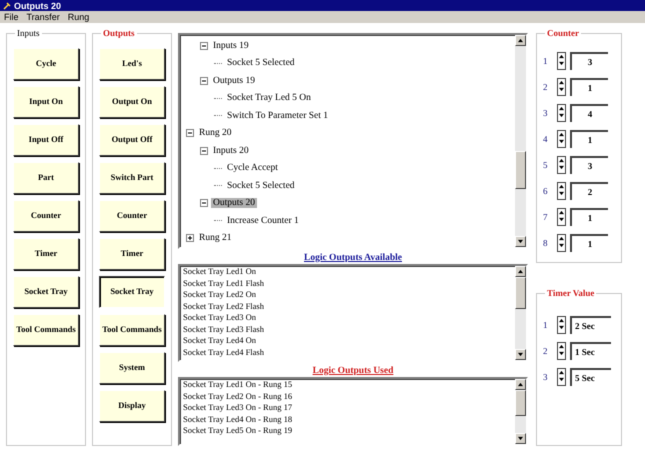  What do you see at coordinates (46, 102) in the screenshot?
I see `command-button: Input On` at bounding box center [46, 102].